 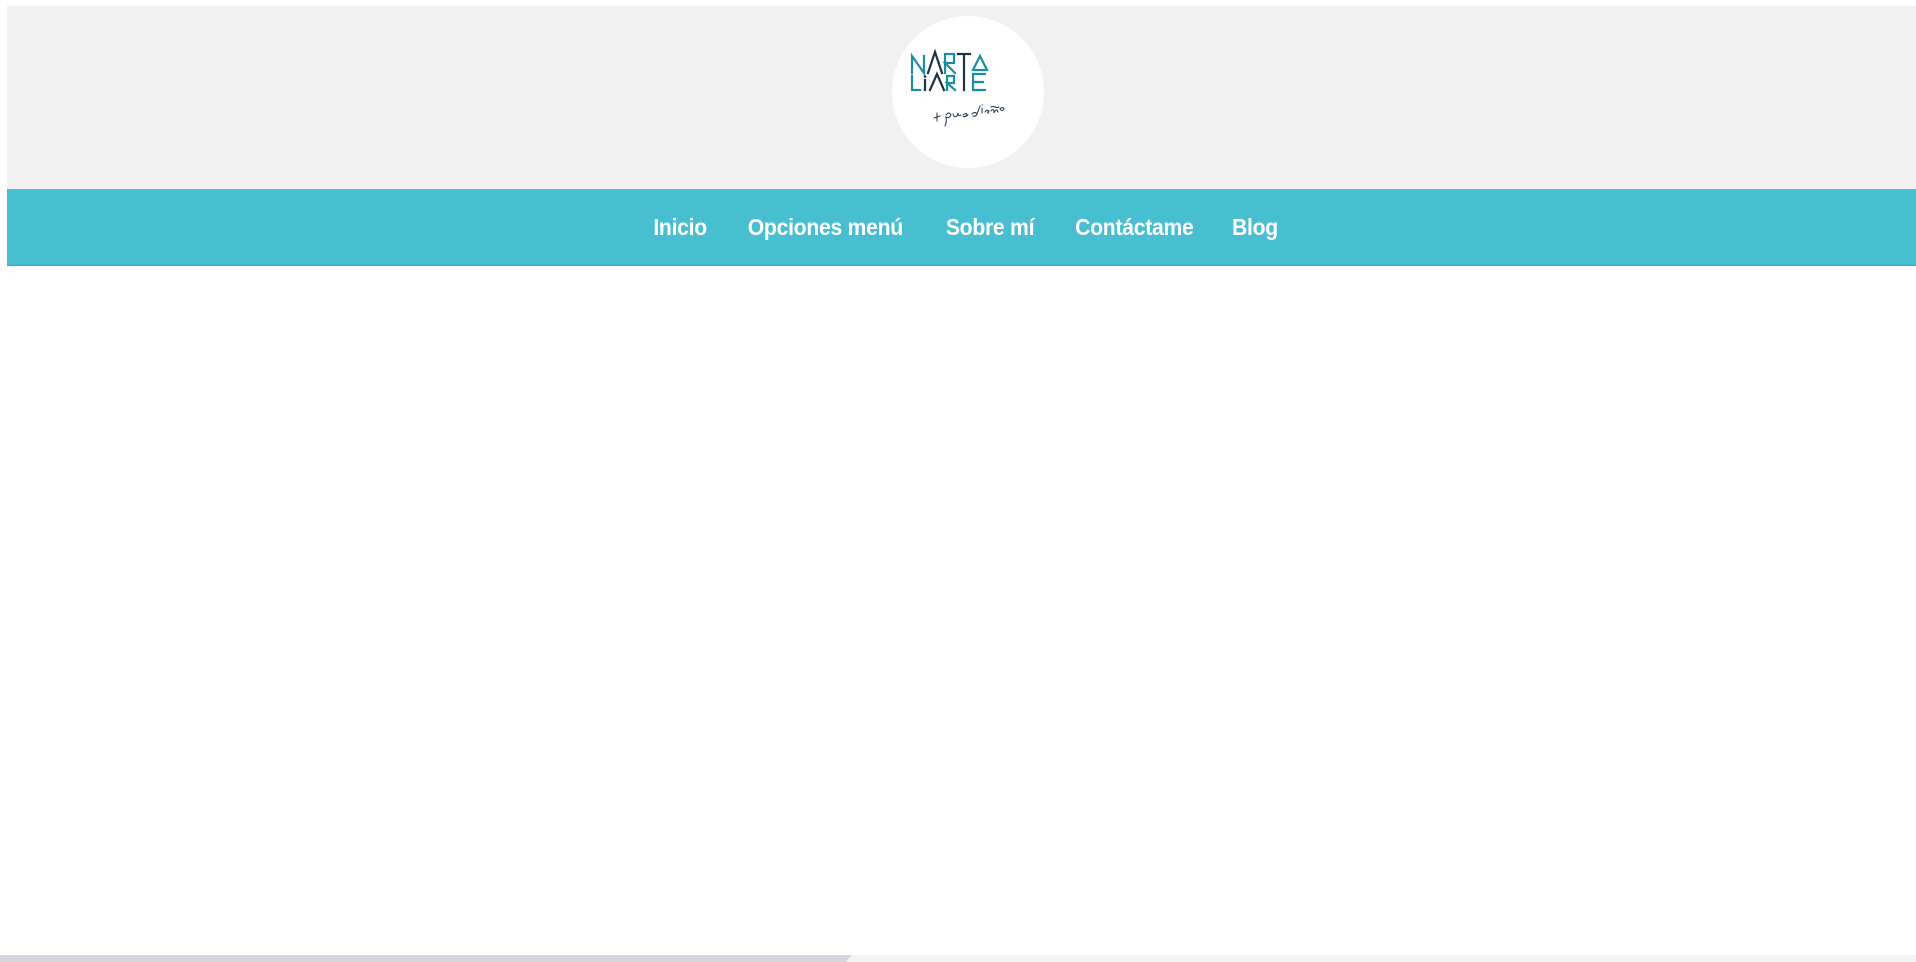 What do you see at coordinates (969, 115) in the screenshot?
I see `logo-tagline-script` at bounding box center [969, 115].